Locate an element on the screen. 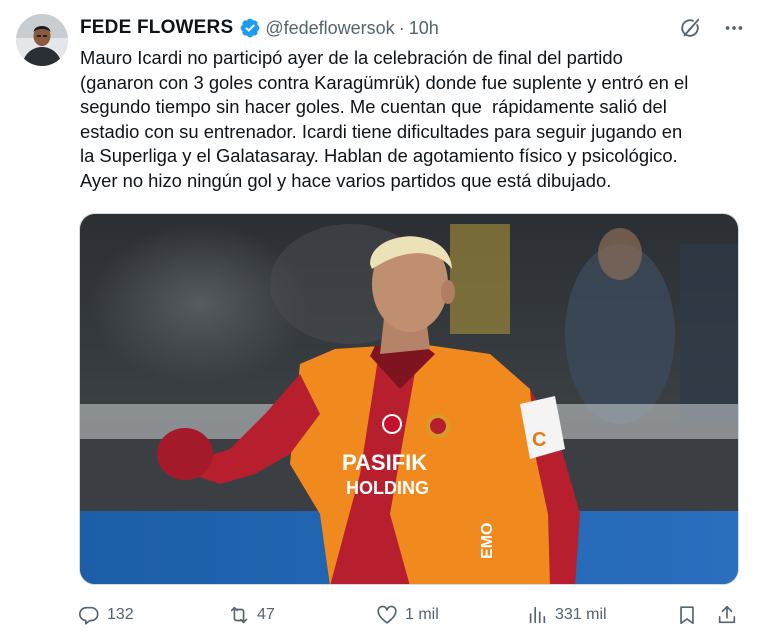  avatar is located at coordinates (42, 40).